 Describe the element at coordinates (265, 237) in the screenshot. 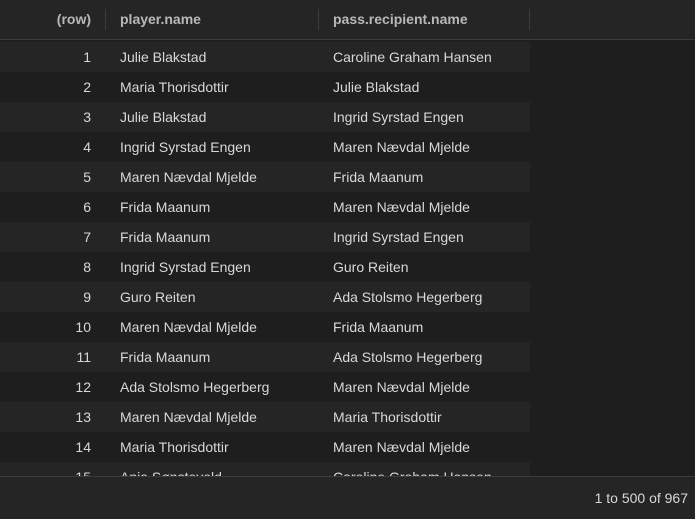

I see `table-row: 7 Frida Maanum Ingrid Syrstad Engen` at that location.